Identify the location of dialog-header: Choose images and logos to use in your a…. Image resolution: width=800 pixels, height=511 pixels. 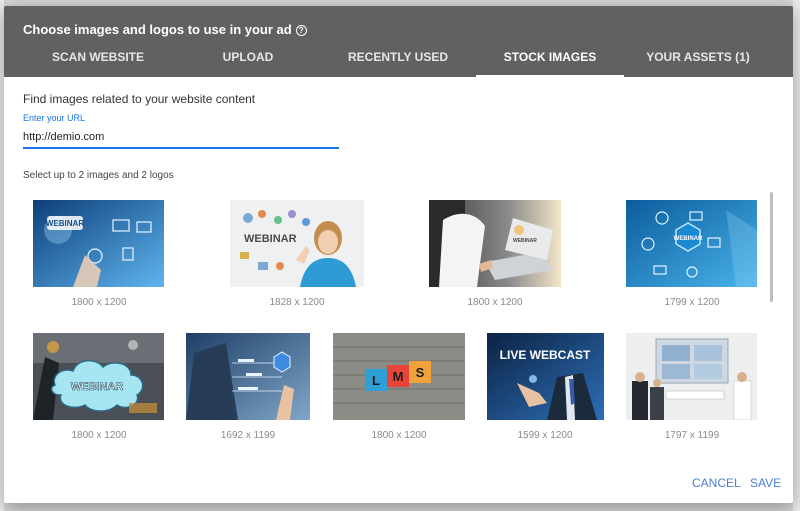
(398, 41).